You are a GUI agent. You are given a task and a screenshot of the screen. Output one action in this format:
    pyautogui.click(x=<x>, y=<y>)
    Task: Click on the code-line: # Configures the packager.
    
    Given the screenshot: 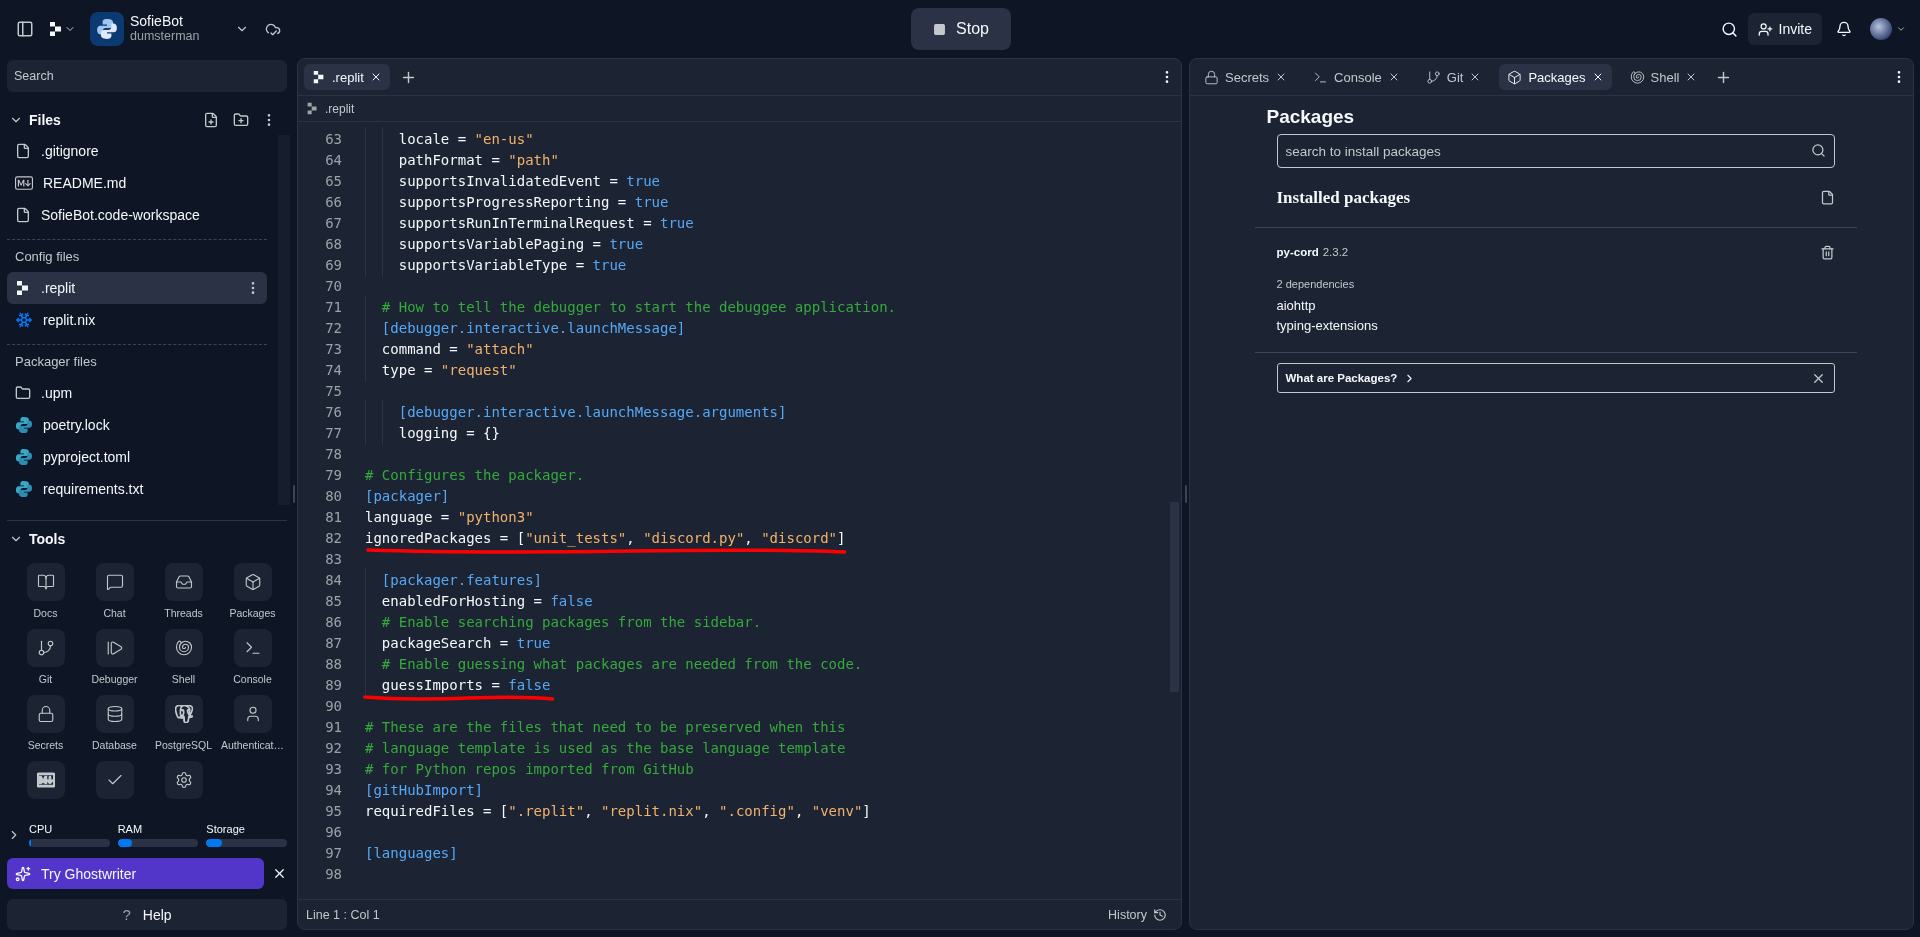 What is the action you would take?
    pyautogui.click(x=475, y=474)
    